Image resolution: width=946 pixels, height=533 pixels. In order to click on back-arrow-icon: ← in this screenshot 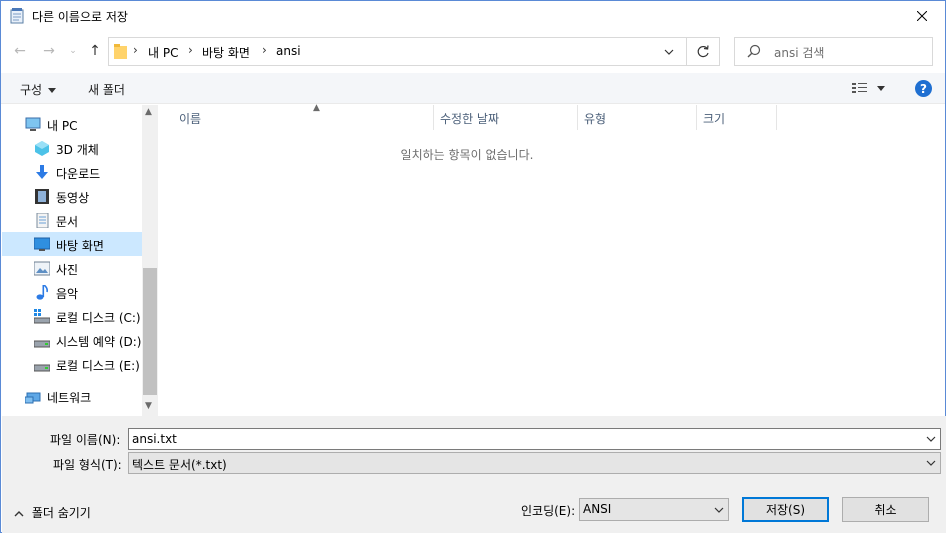, I will do `click(20, 51)`.